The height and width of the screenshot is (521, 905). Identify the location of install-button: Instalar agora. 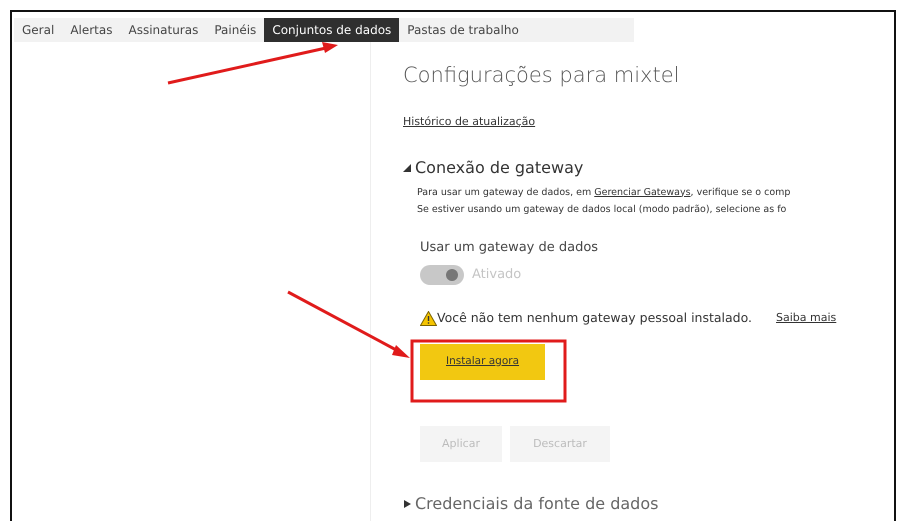
(482, 362).